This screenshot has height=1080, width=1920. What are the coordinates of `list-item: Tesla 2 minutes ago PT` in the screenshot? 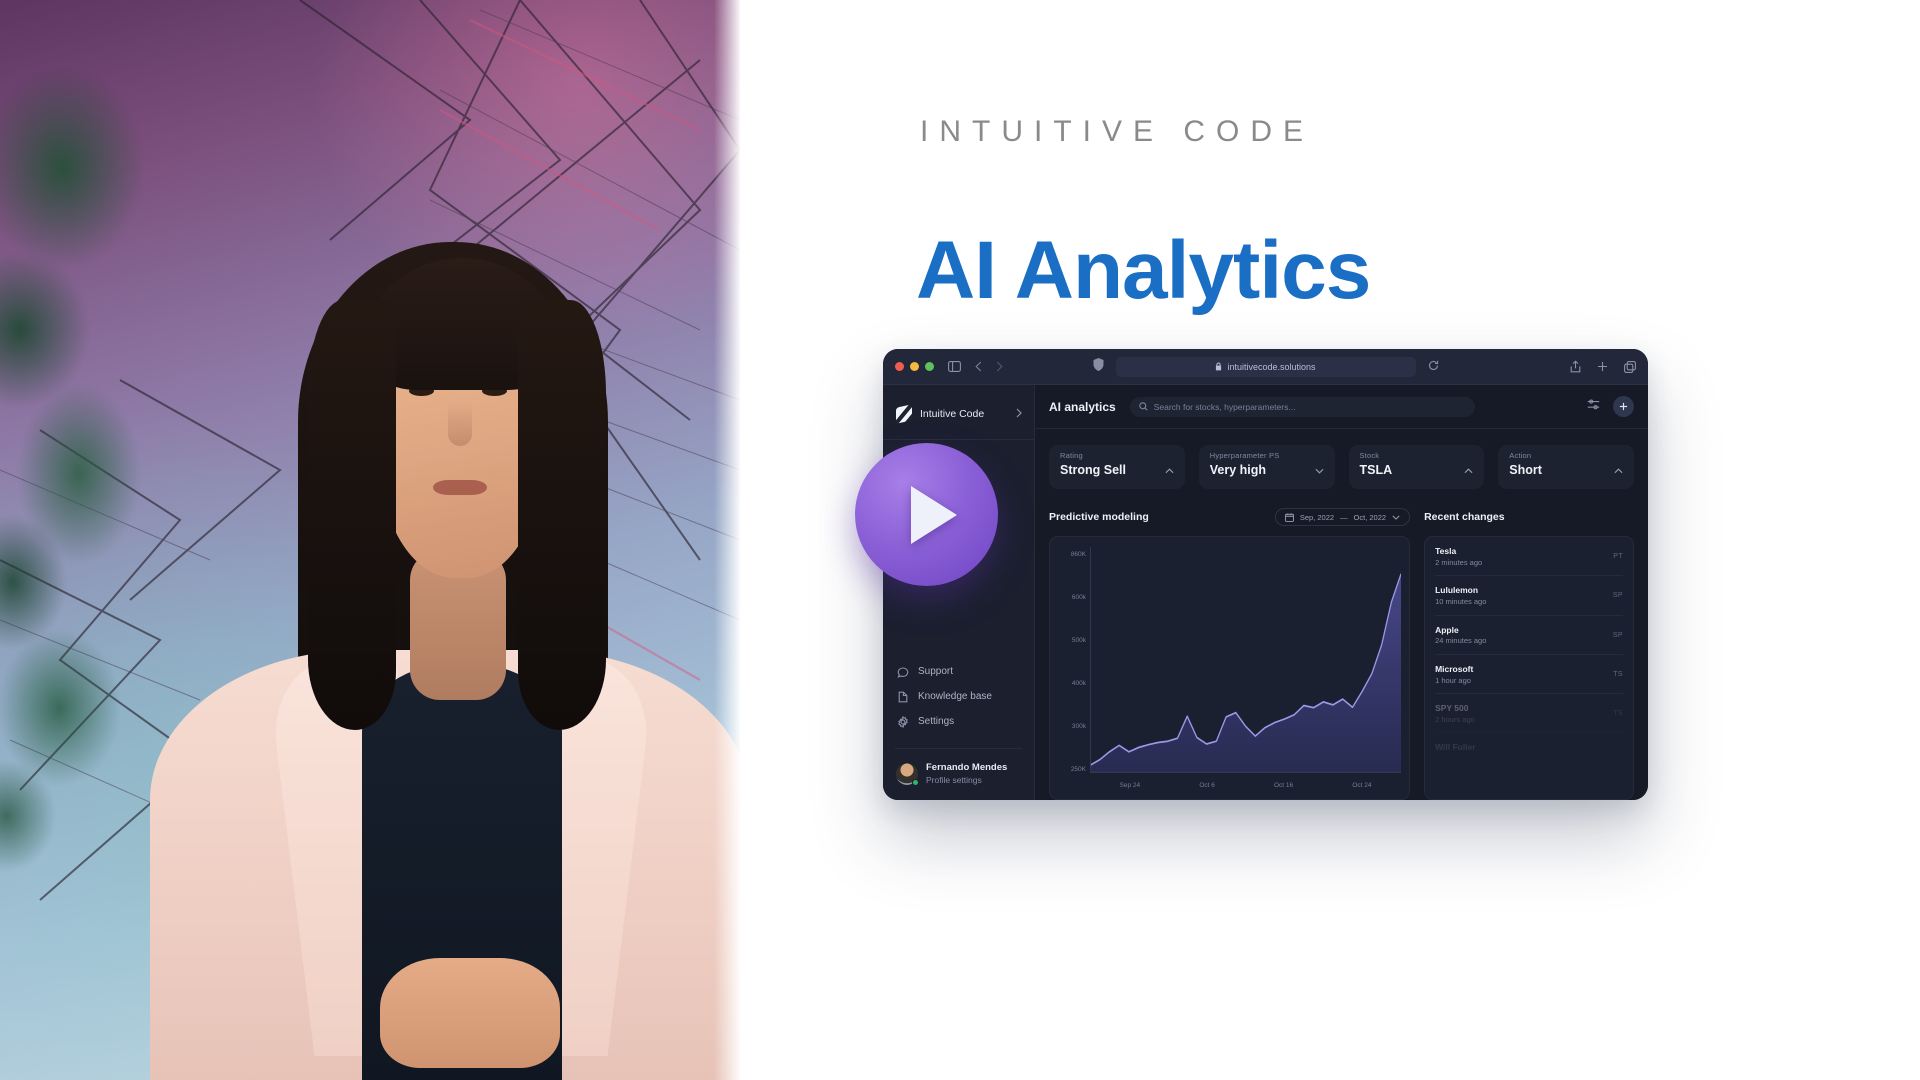 It's located at (1529, 557).